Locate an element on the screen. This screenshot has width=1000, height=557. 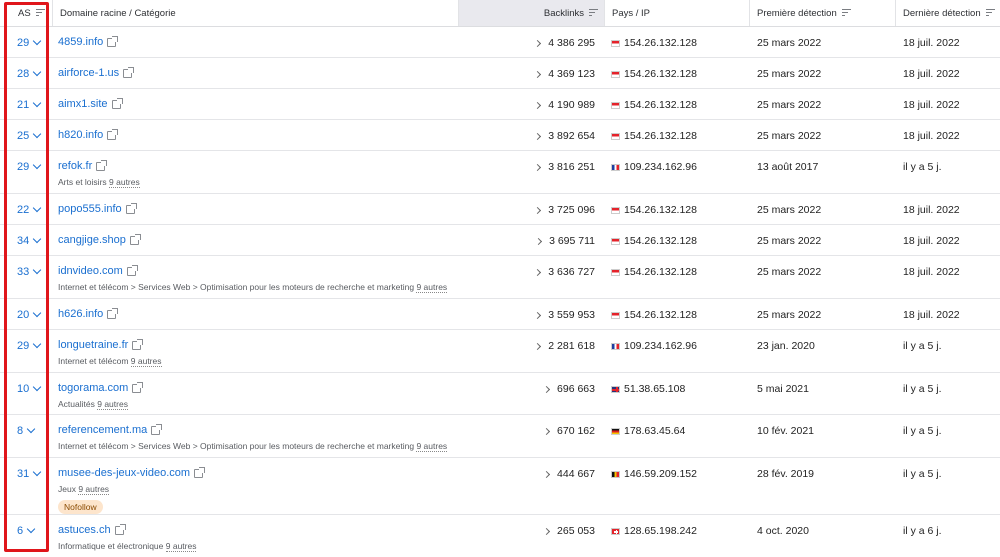
backlinks-cell: 3 559 953 is located at coordinates (564, 315).